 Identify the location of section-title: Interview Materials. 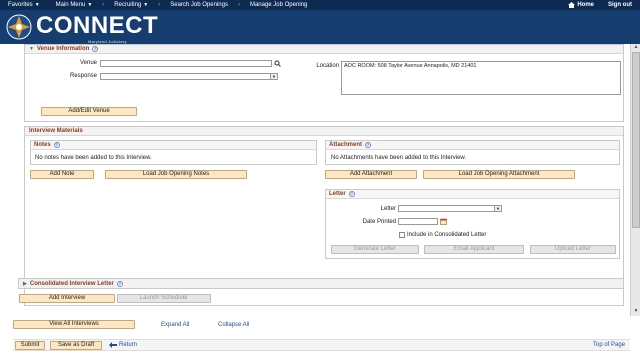
(56, 131).